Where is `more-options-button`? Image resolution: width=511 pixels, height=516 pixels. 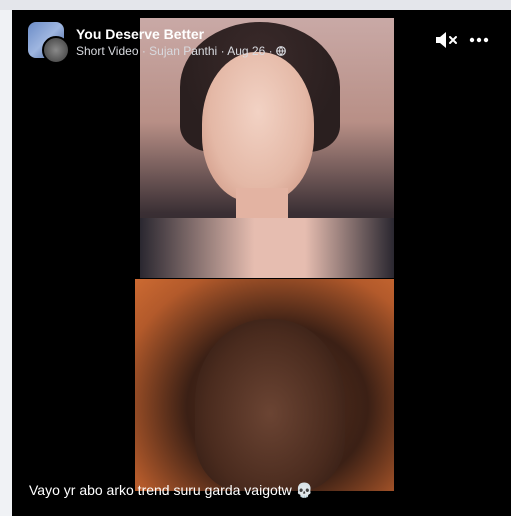
more-options-button is located at coordinates (479, 40).